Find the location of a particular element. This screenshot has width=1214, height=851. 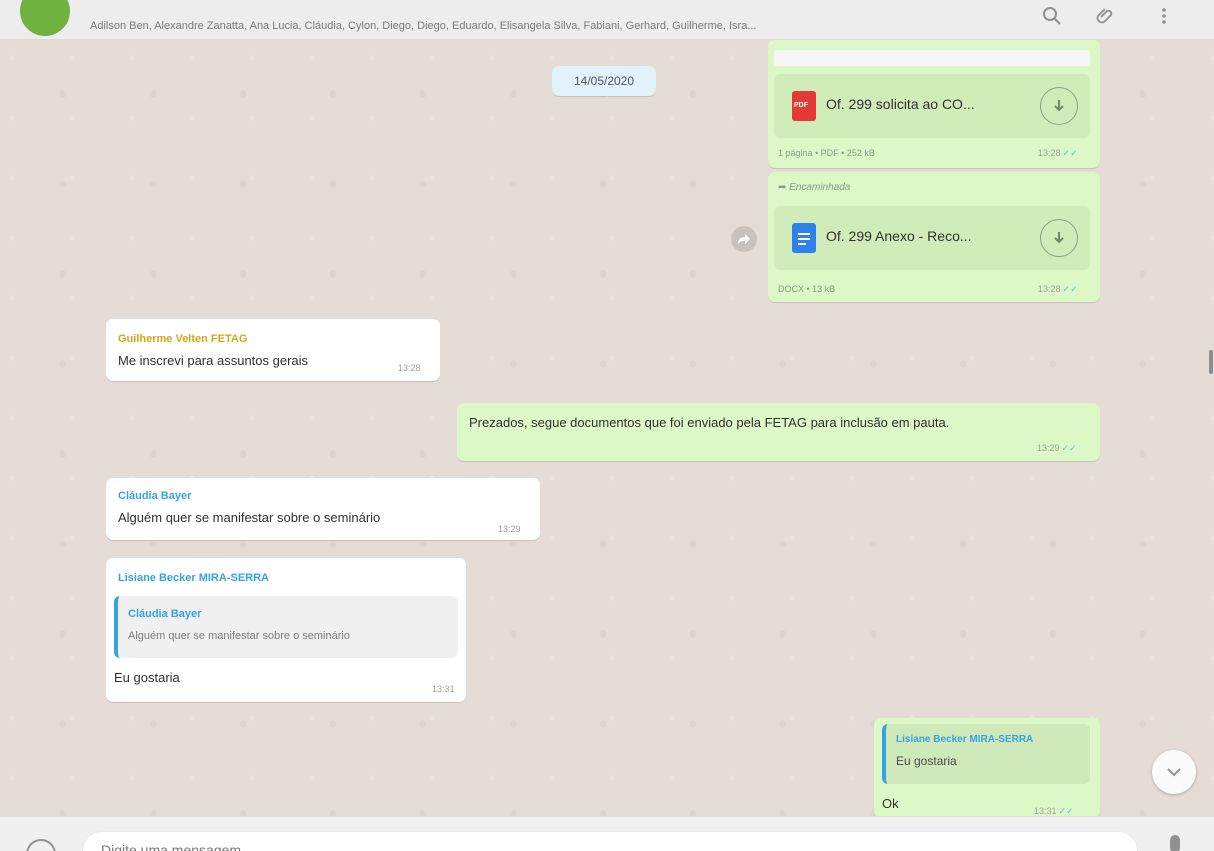

message-time: 13:29 ✓✓ is located at coordinates (1057, 448).